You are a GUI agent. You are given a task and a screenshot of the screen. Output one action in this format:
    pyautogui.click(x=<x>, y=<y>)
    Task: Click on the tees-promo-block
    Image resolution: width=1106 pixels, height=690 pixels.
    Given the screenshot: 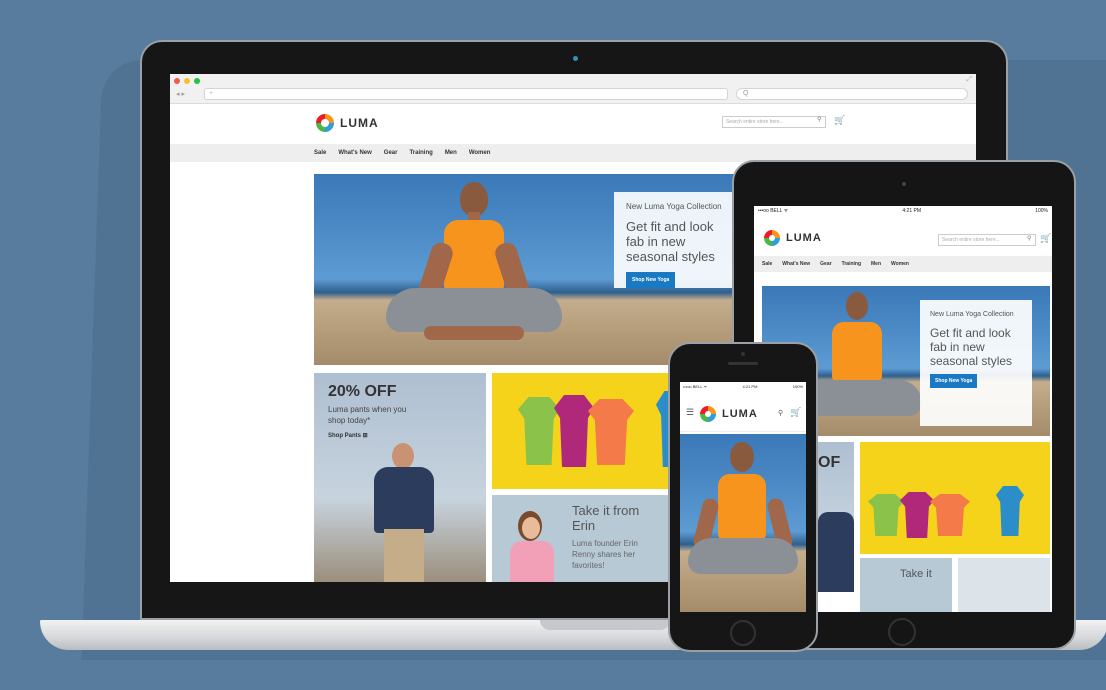 What is the action you would take?
    pyautogui.click(x=592, y=431)
    